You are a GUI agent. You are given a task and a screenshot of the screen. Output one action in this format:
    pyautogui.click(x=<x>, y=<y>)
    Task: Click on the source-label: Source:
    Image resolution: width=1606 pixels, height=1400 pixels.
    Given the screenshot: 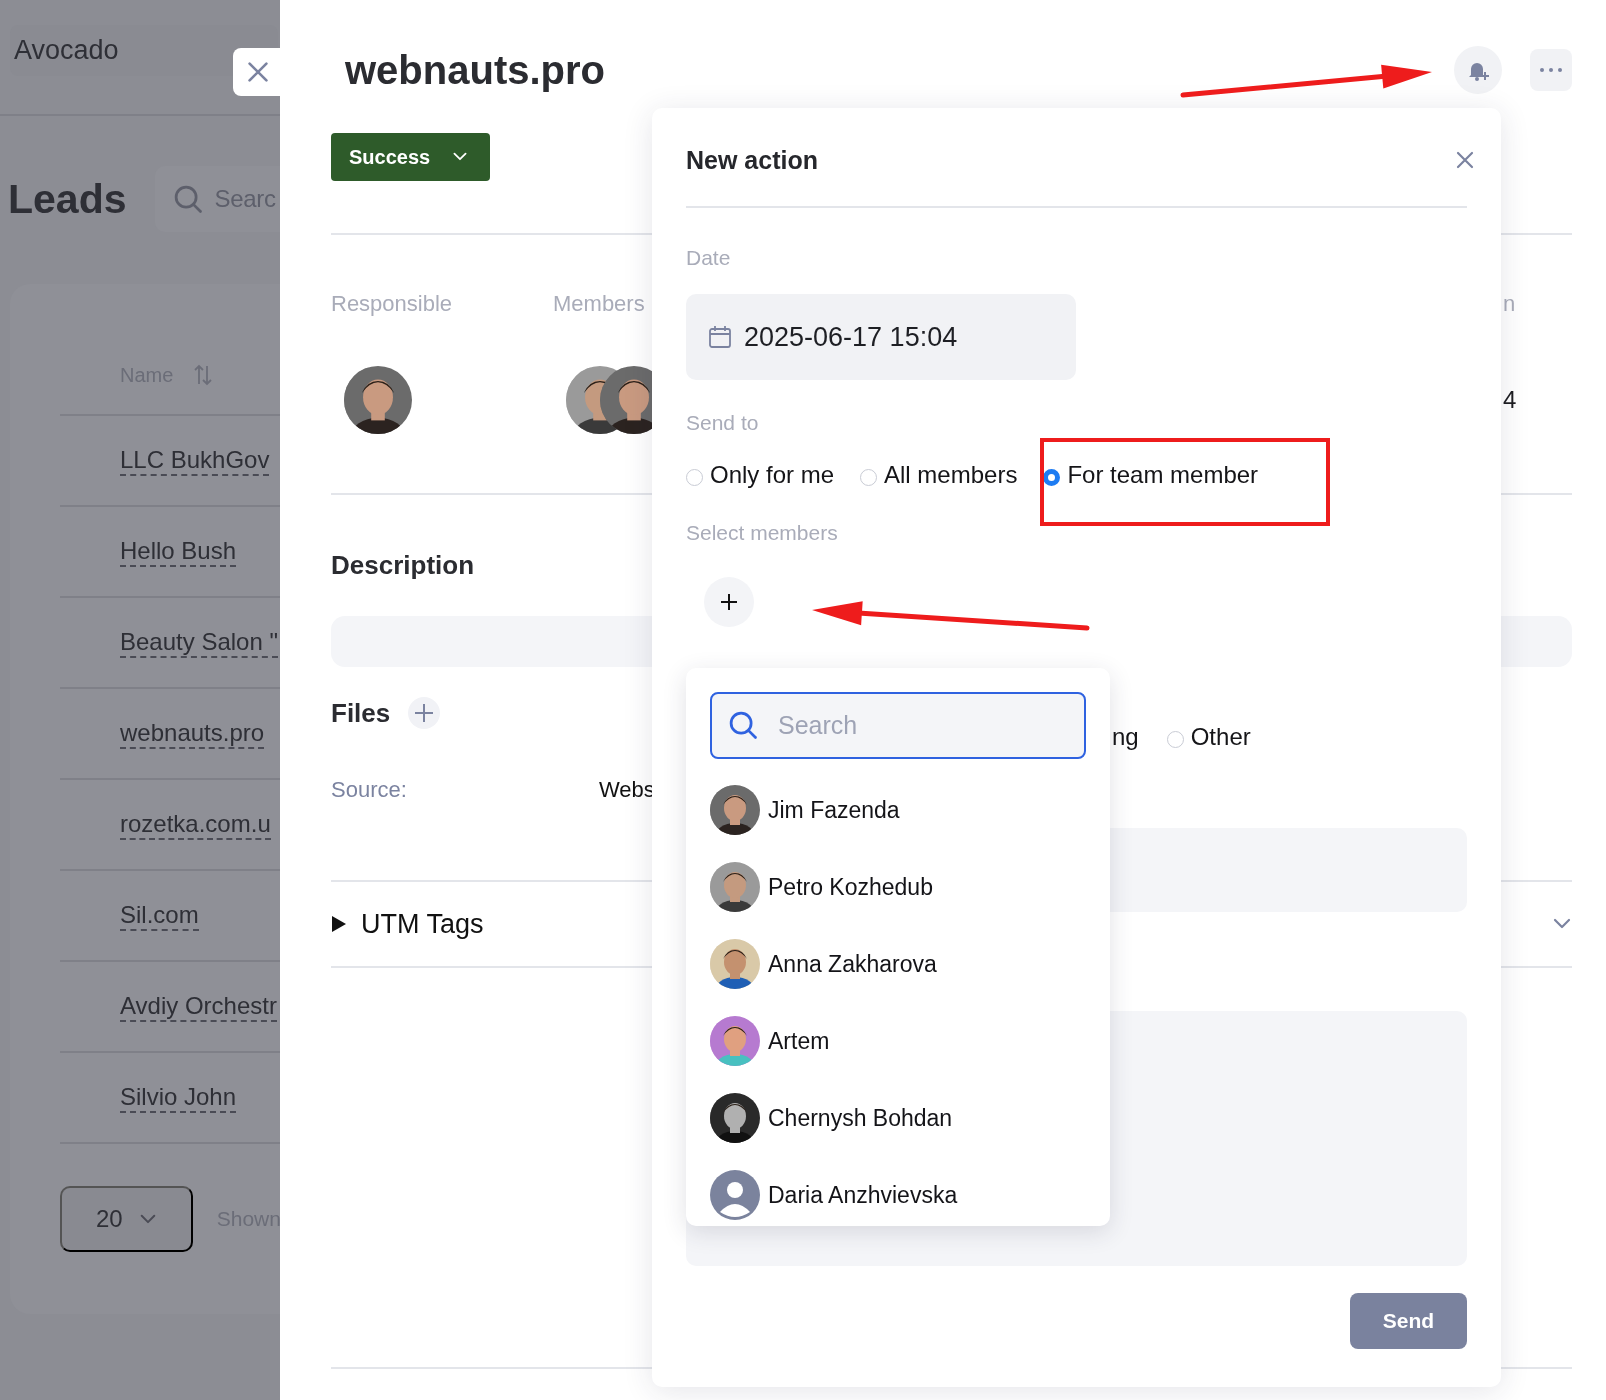 What is the action you would take?
    pyautogui.click(x=369, y=790)
    